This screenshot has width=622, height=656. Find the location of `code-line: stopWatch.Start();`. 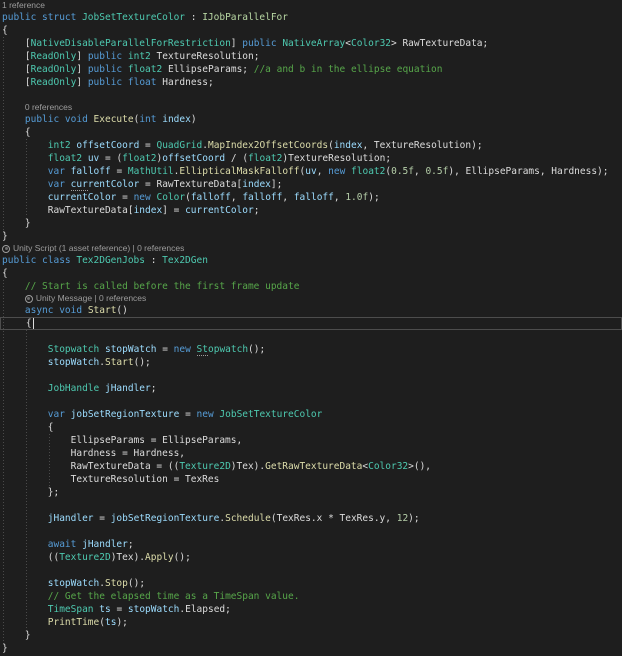

code-line: stopWatch.Start(); is located at coordinates (311, 362).